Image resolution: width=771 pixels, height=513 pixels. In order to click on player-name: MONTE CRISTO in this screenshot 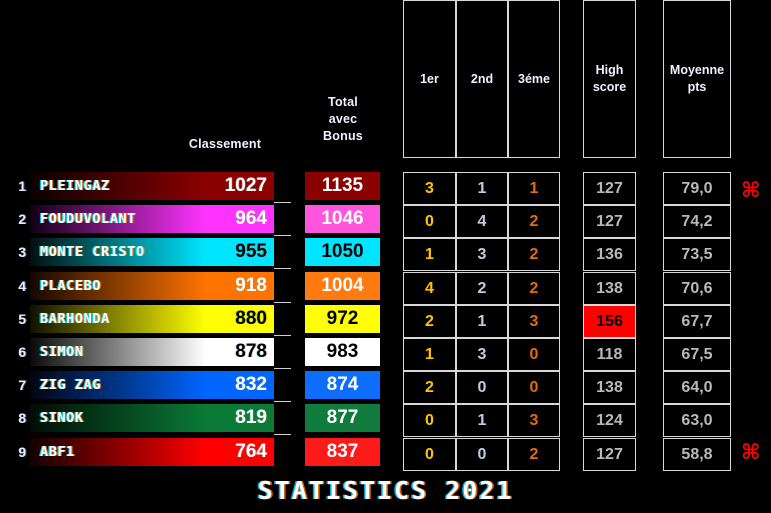, I will do `click(92, 252)`.